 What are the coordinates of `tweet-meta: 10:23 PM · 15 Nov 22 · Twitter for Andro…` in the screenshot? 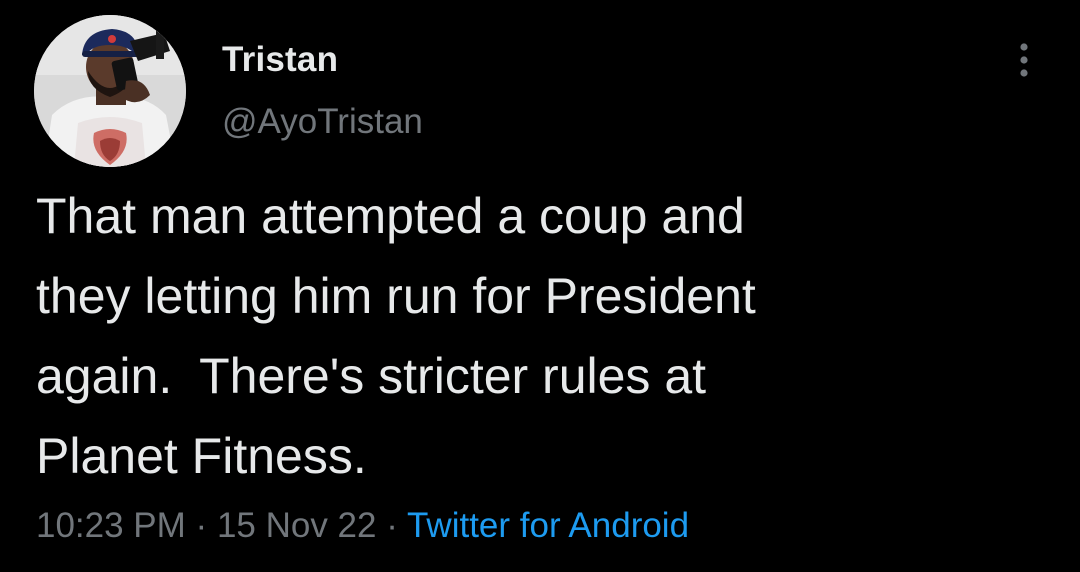 It's located at (362, 526).